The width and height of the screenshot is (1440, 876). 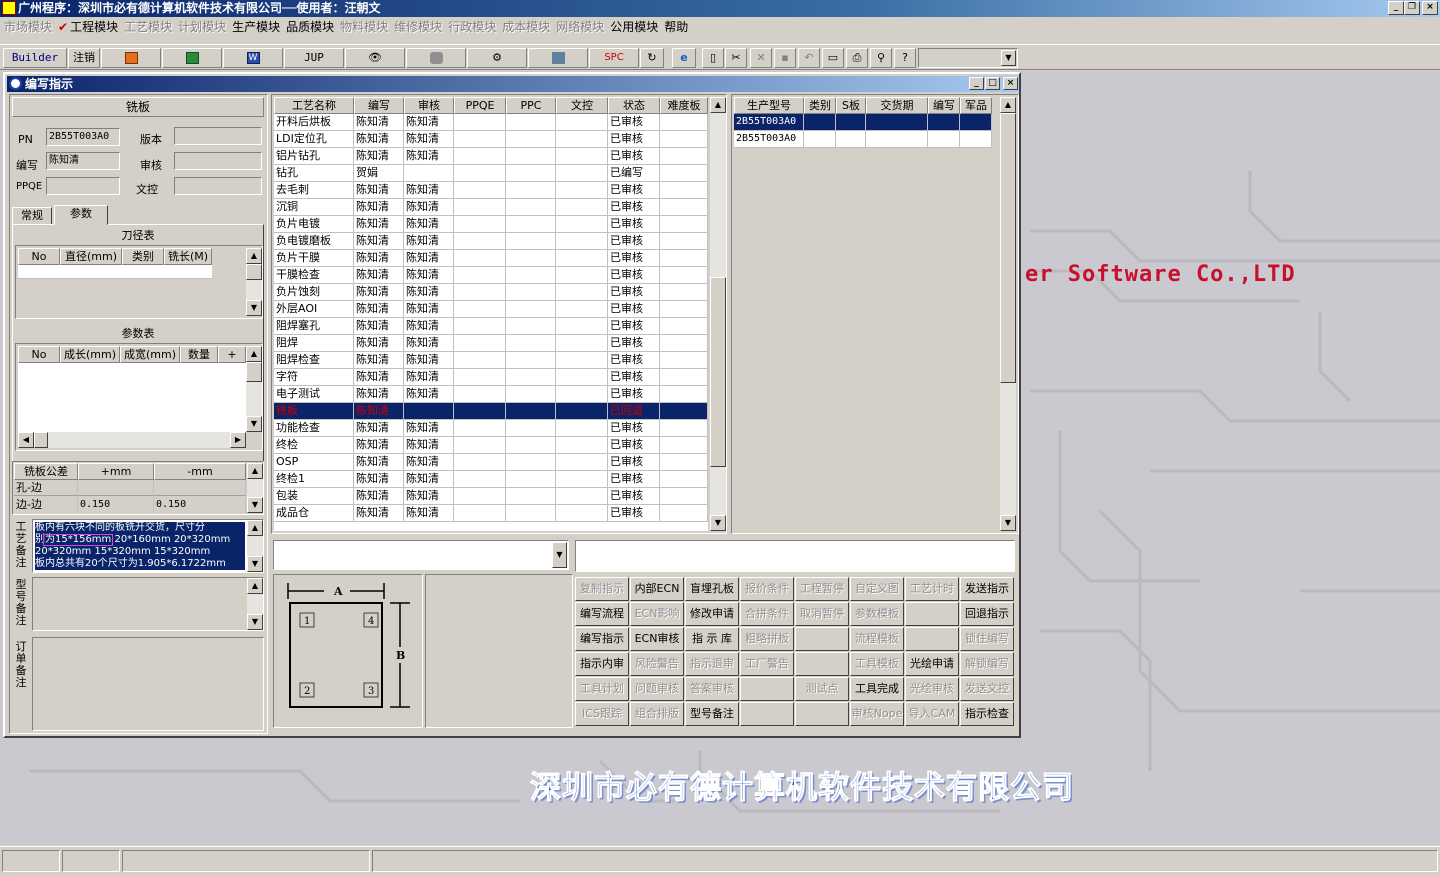 I want to click on tool-col-length: 铣长(M), so click(x=188, y=256).